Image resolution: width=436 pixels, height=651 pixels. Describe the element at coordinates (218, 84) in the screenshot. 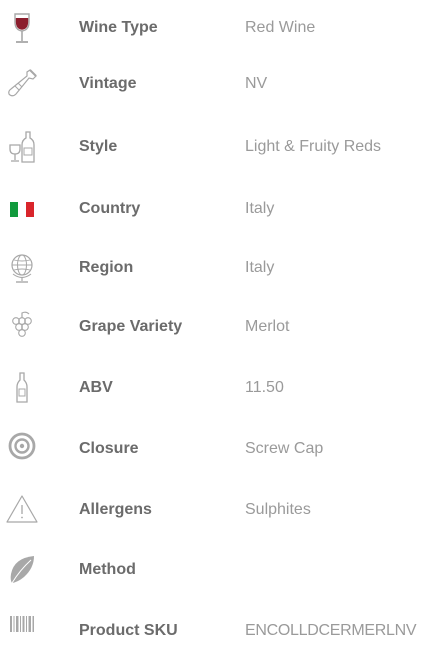

I see `spec-row-vintage: Vintage NV` at that location.